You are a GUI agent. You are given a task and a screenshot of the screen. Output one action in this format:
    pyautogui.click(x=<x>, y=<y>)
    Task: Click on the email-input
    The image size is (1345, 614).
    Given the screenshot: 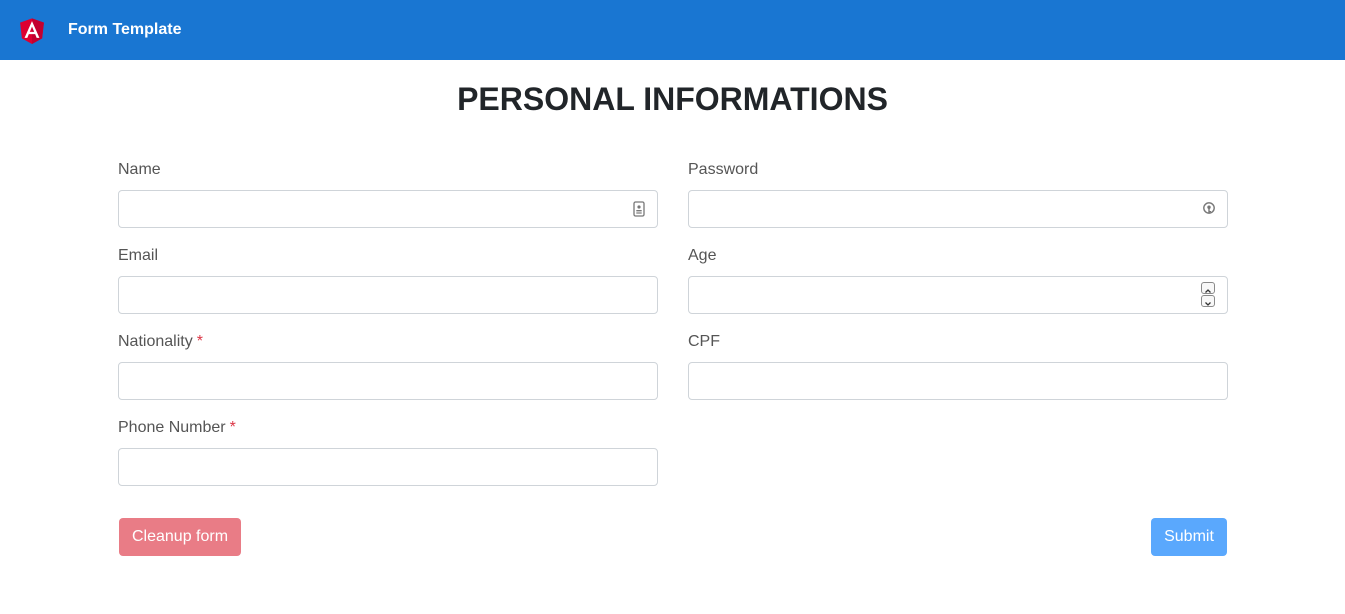 What is the action you would take?
    pyautogui.click(x=388, y=295)
    